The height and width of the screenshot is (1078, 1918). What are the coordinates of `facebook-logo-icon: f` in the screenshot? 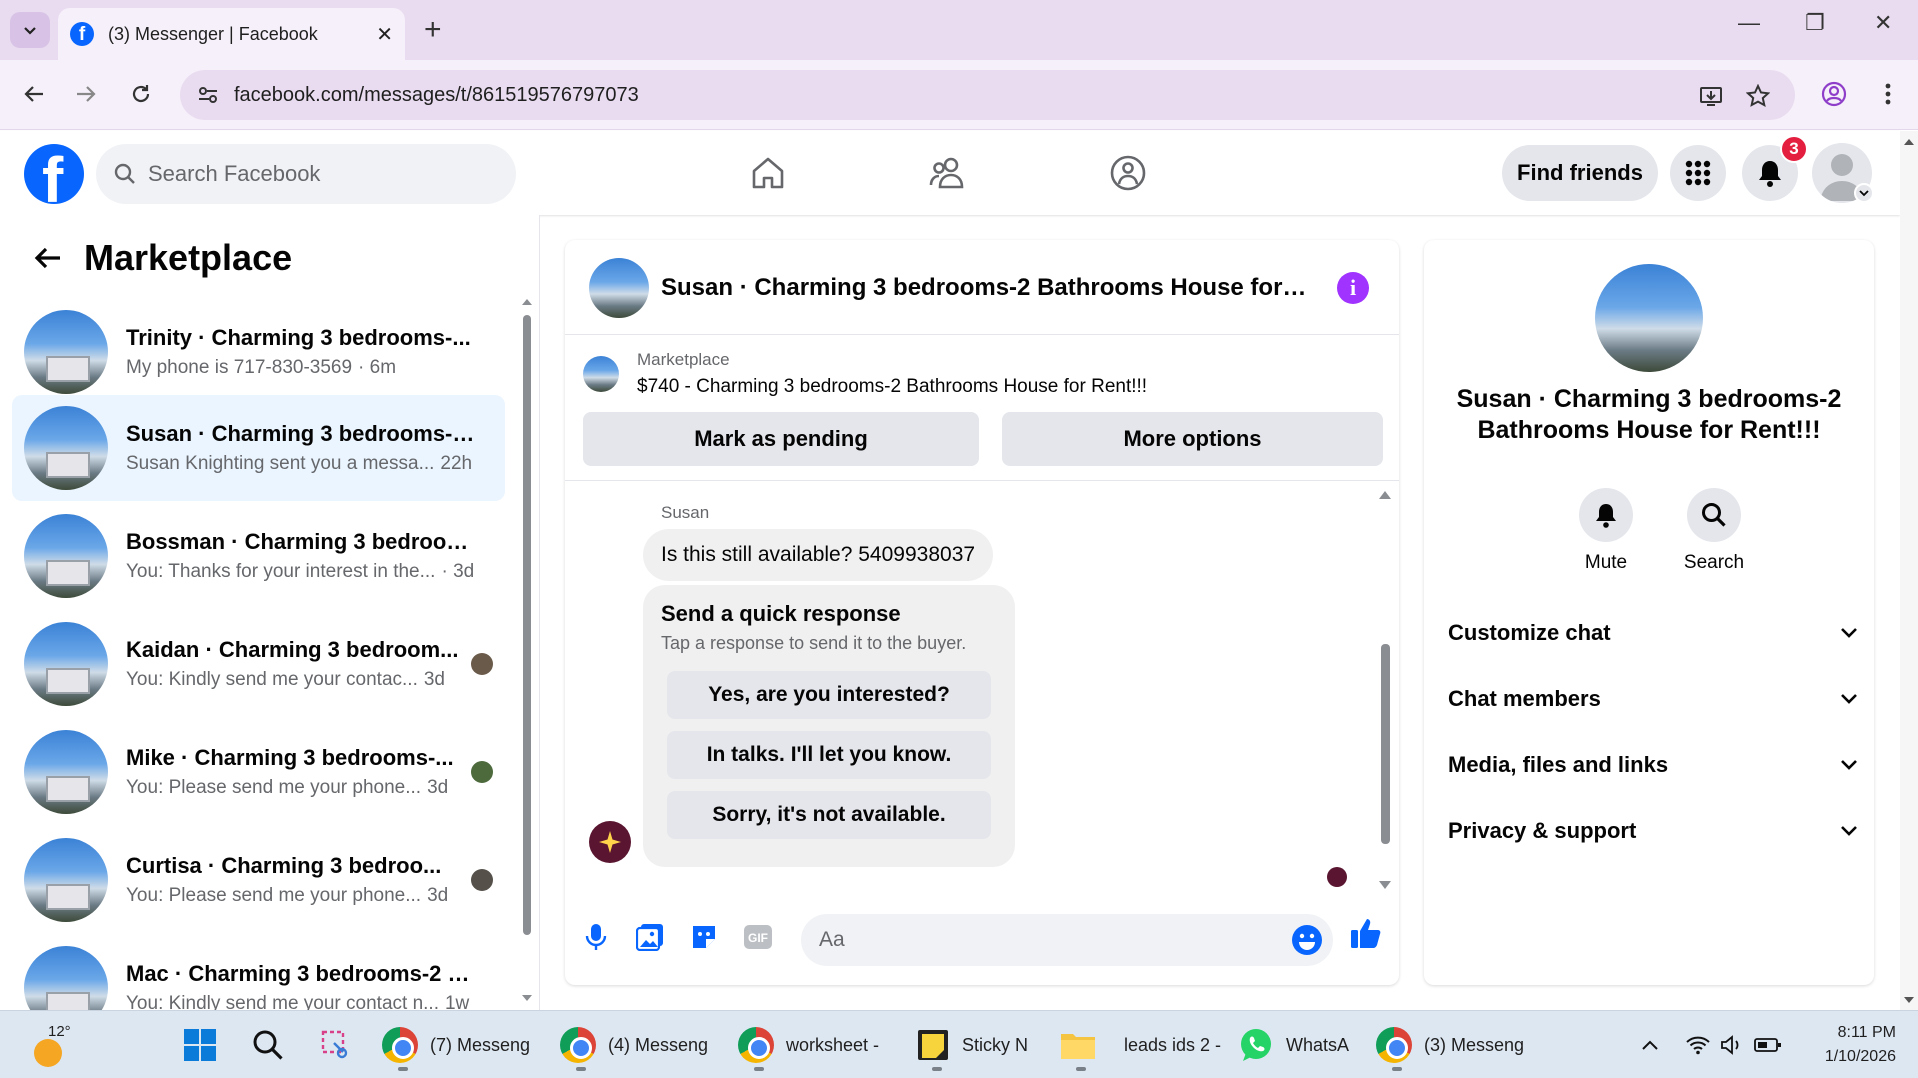 It's located at (54, 174).